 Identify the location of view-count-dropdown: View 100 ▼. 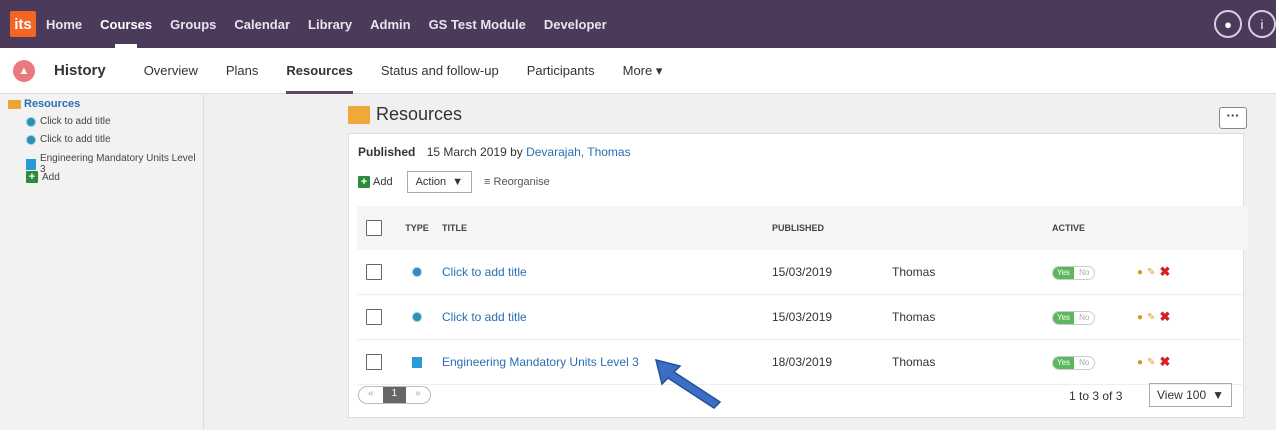
(1191, 395).